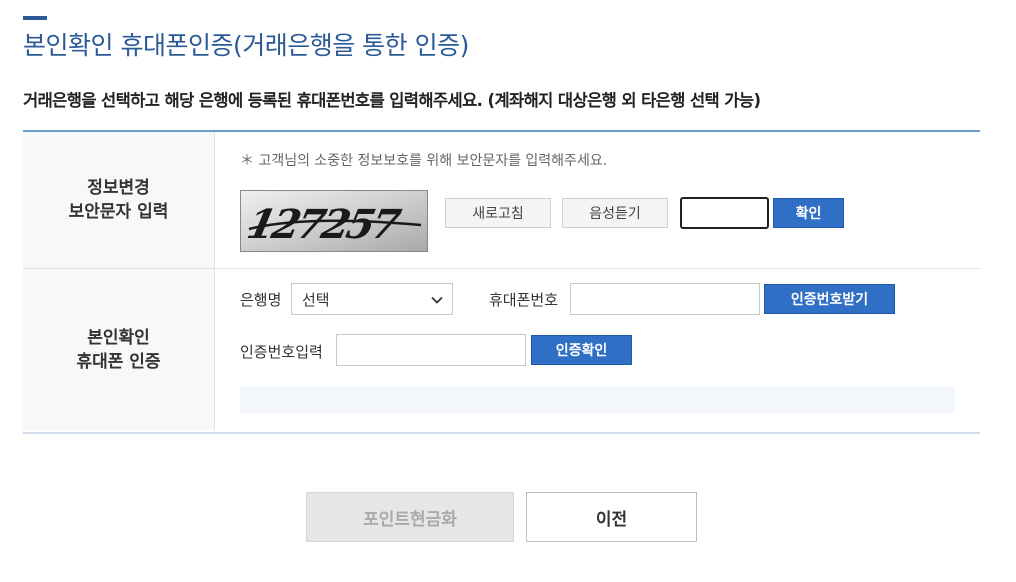 The height and width of the screenshot is (582, 1016). I want to click on title-accent-bar, so click(35, 18).